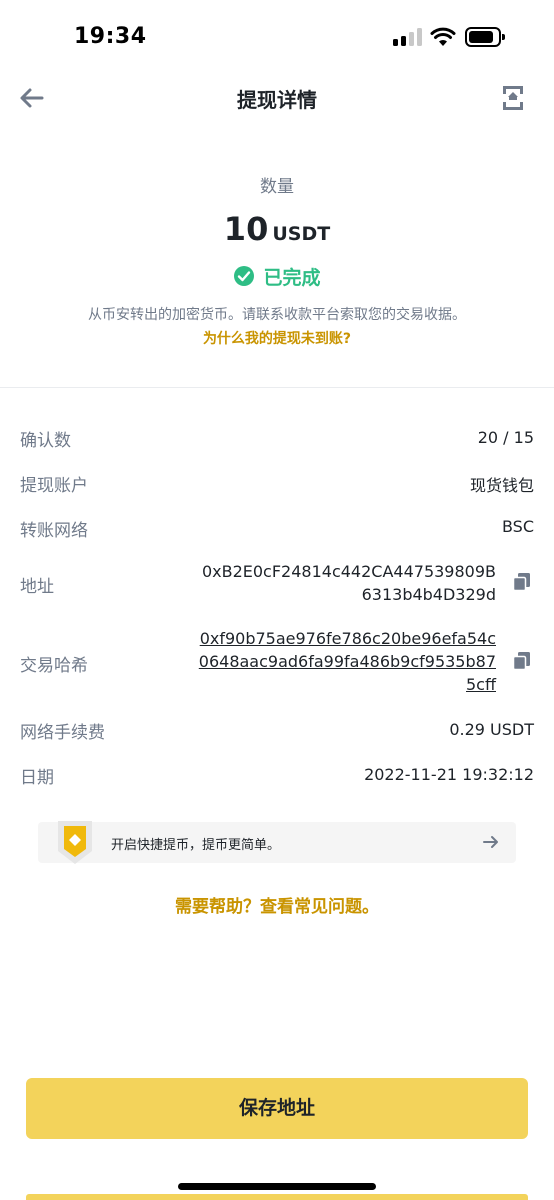 Image resolution: width=554 pixels, height=1200 pixels. What do you see at coordinates (37, 587) in the screenshot?
I see `address-label: 地址` at bounding box center [37, 587].